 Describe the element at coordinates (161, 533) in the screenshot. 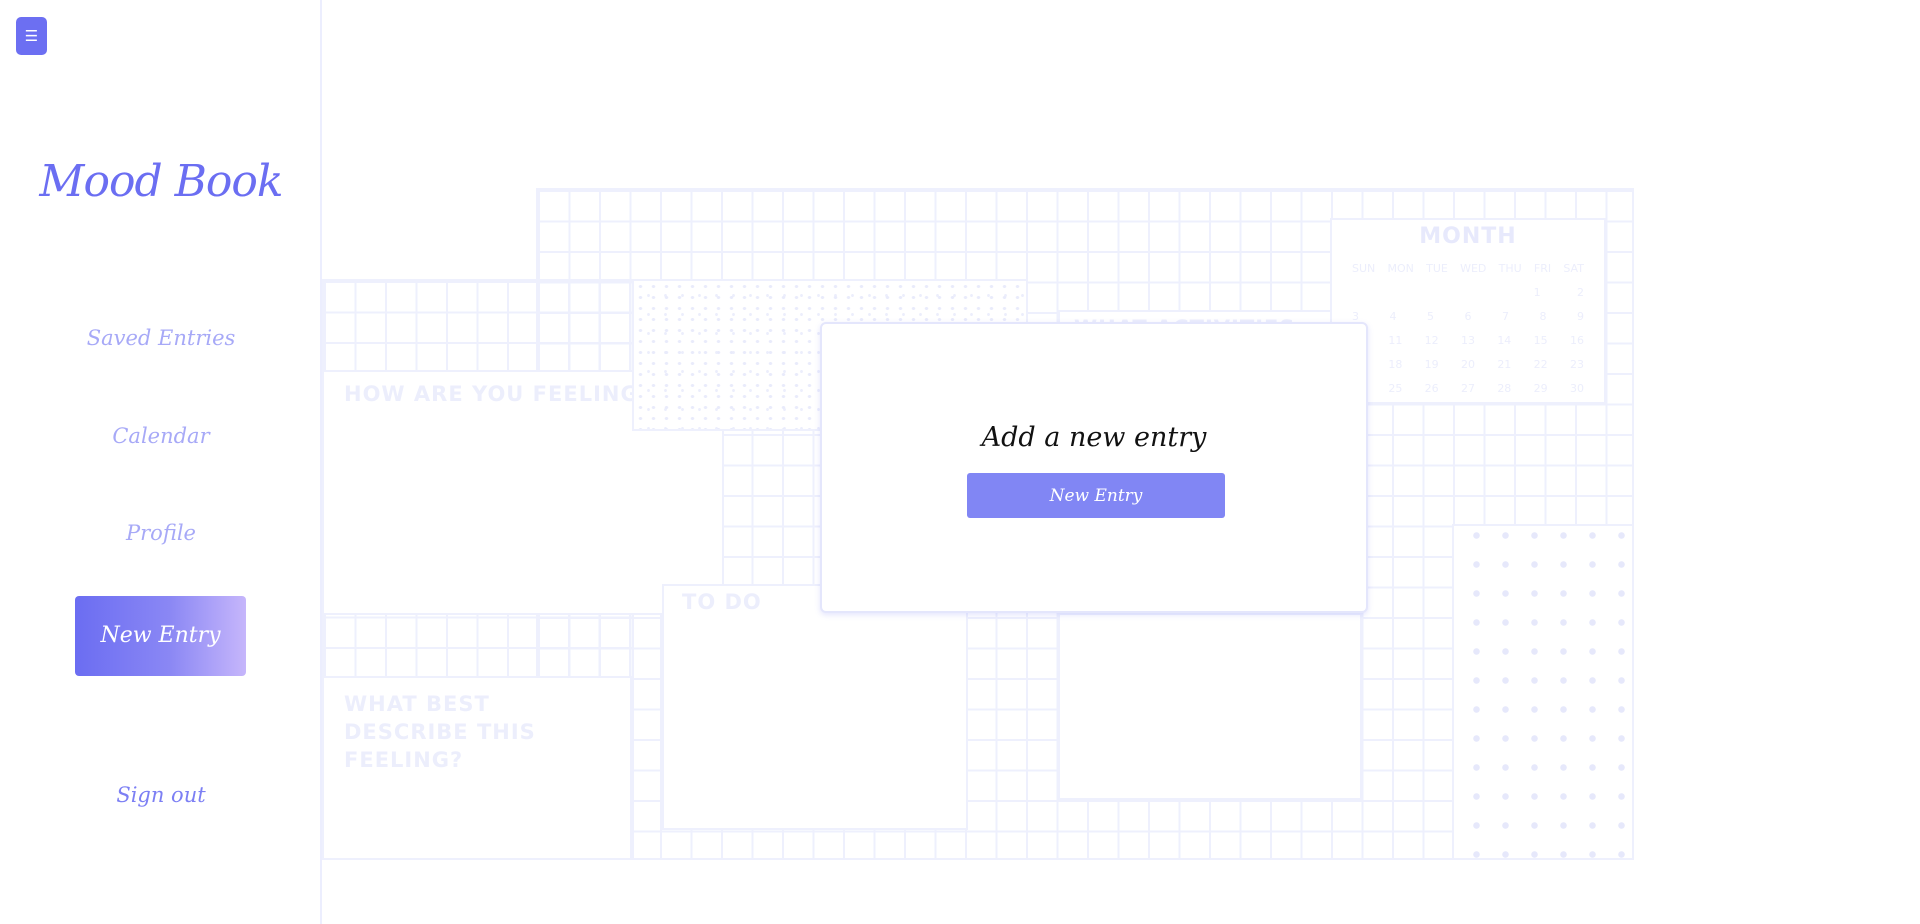

I see `nav-profile: Profile` at that location.